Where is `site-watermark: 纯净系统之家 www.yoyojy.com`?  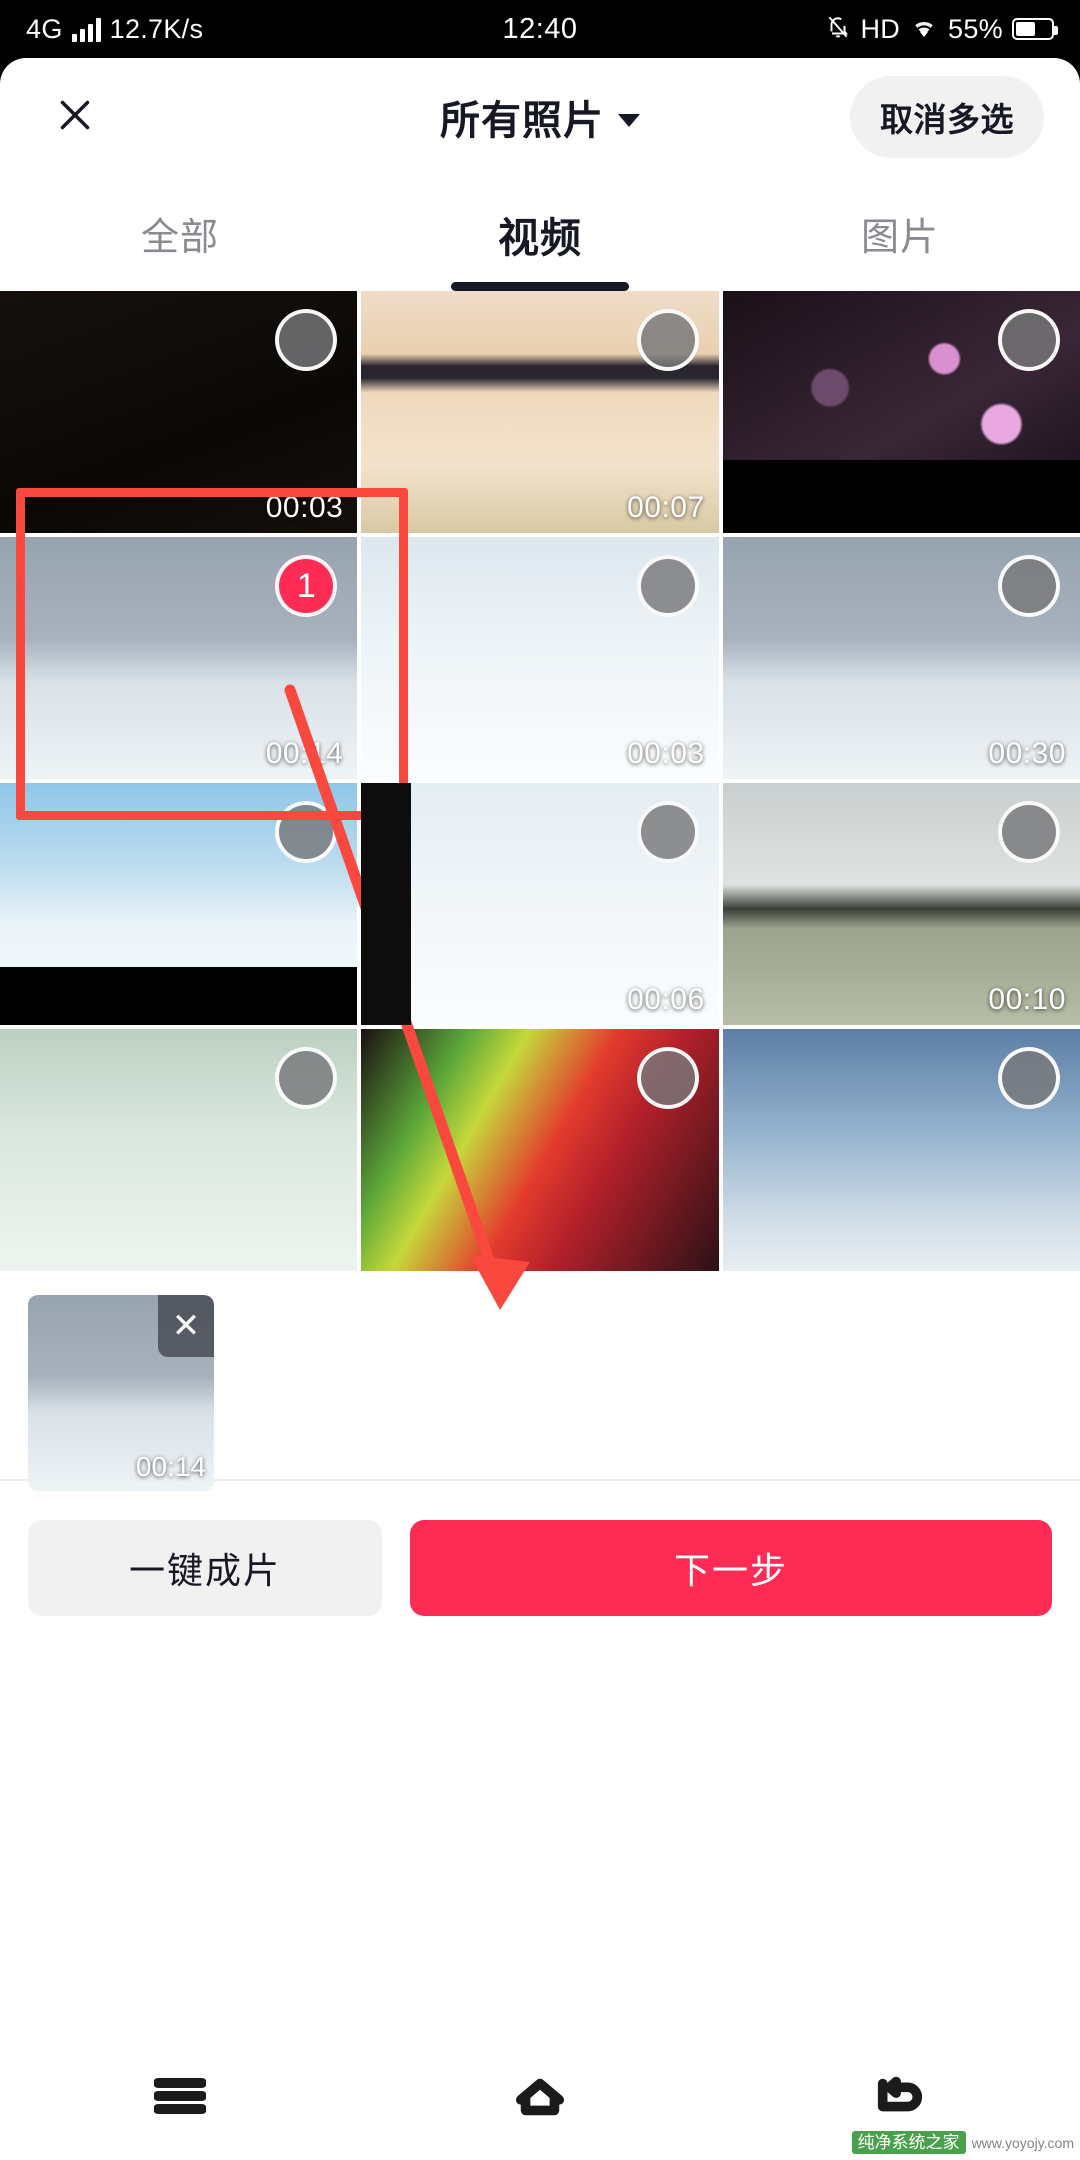
site-watermark: 纯净系统之家 www.yoyojy.com is located at coordinates (962, 2142).